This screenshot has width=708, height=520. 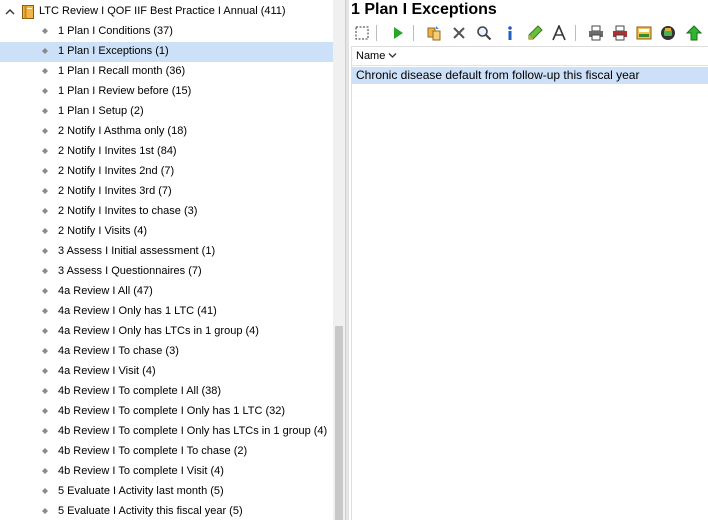 I want to click on tree-item: 5 Evaluate I Activity last month (5), so click(x=166, y=492).